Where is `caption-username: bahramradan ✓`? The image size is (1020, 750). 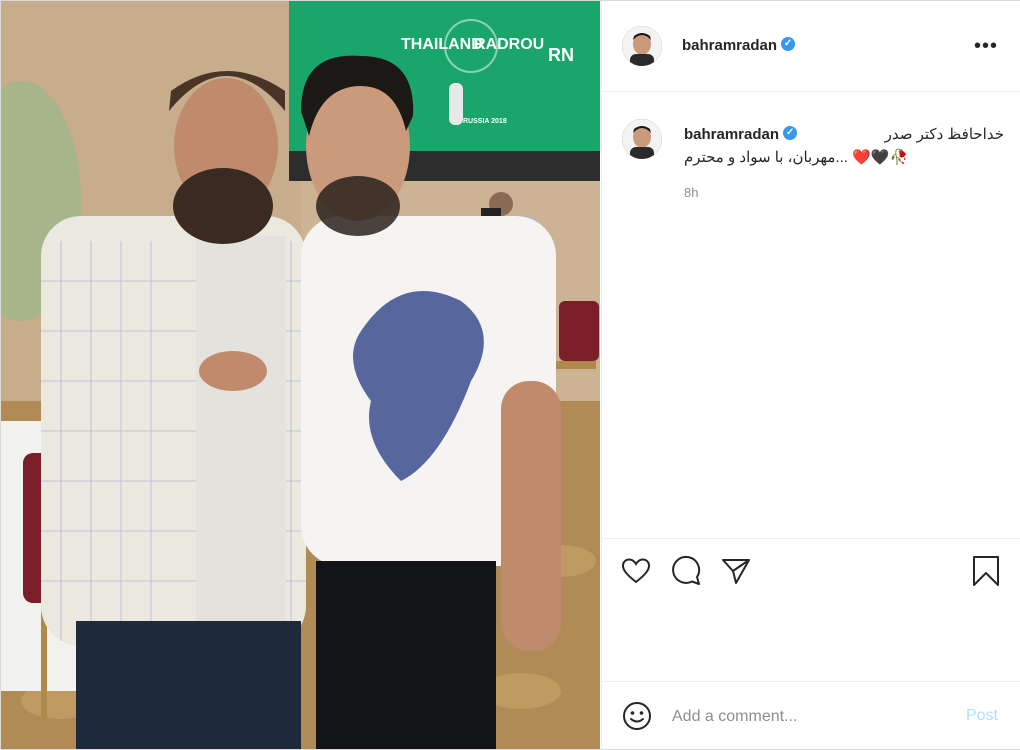
caption-username: bahramradan ✓ is located at coordinates (741, 134).